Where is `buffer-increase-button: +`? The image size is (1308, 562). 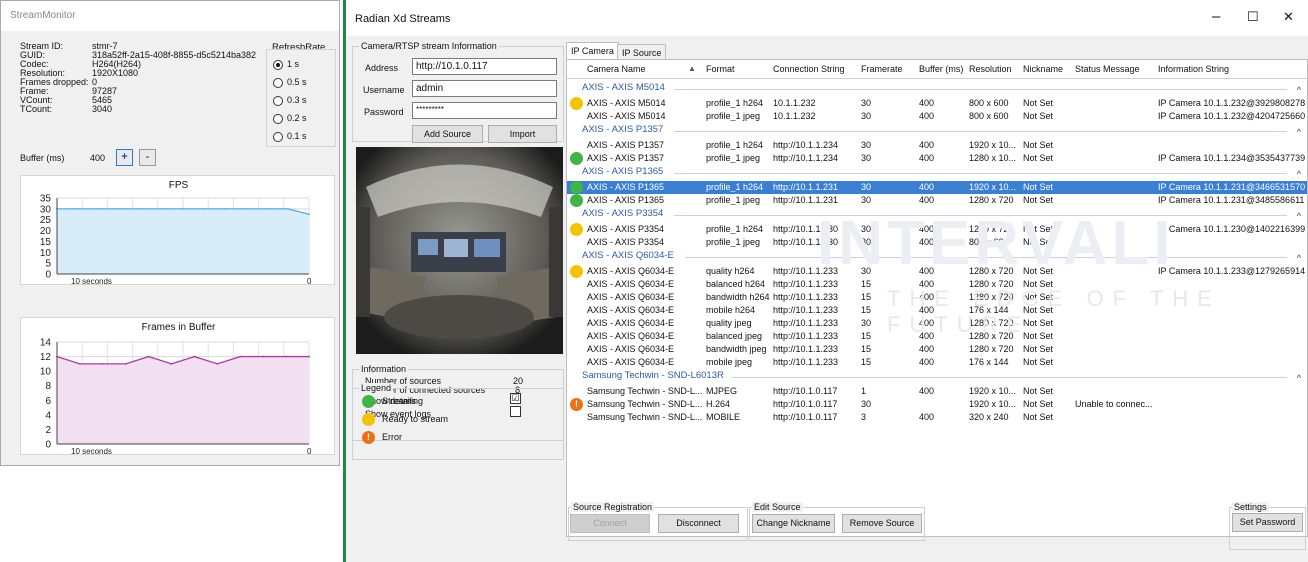 buffer-increase-button: + is located at coordinates (124, 157).